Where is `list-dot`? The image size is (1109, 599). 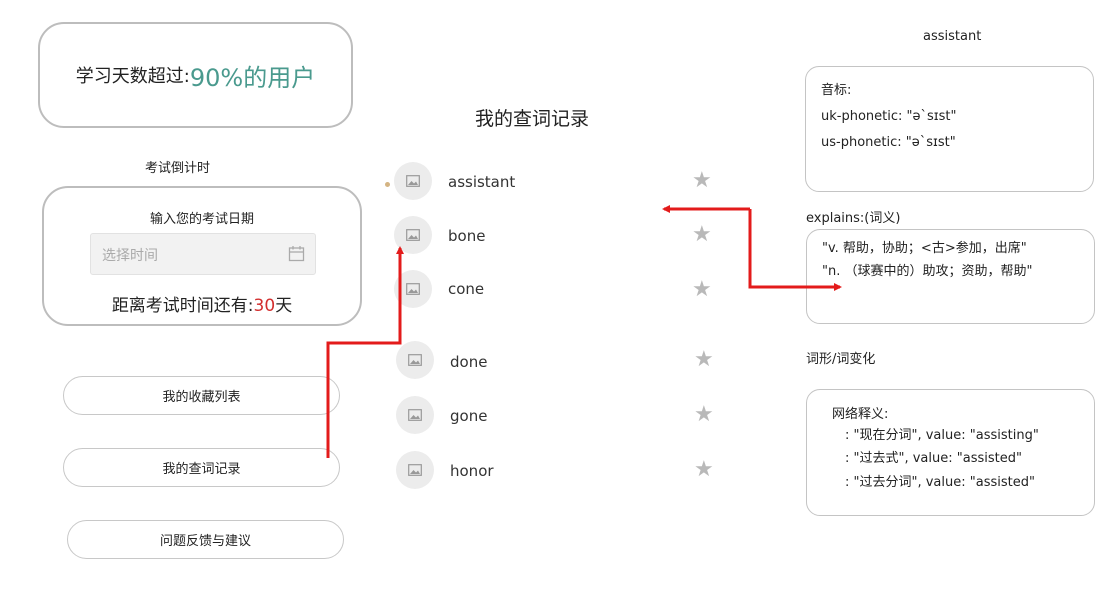 list-dot is located at coordinates (387, 184).